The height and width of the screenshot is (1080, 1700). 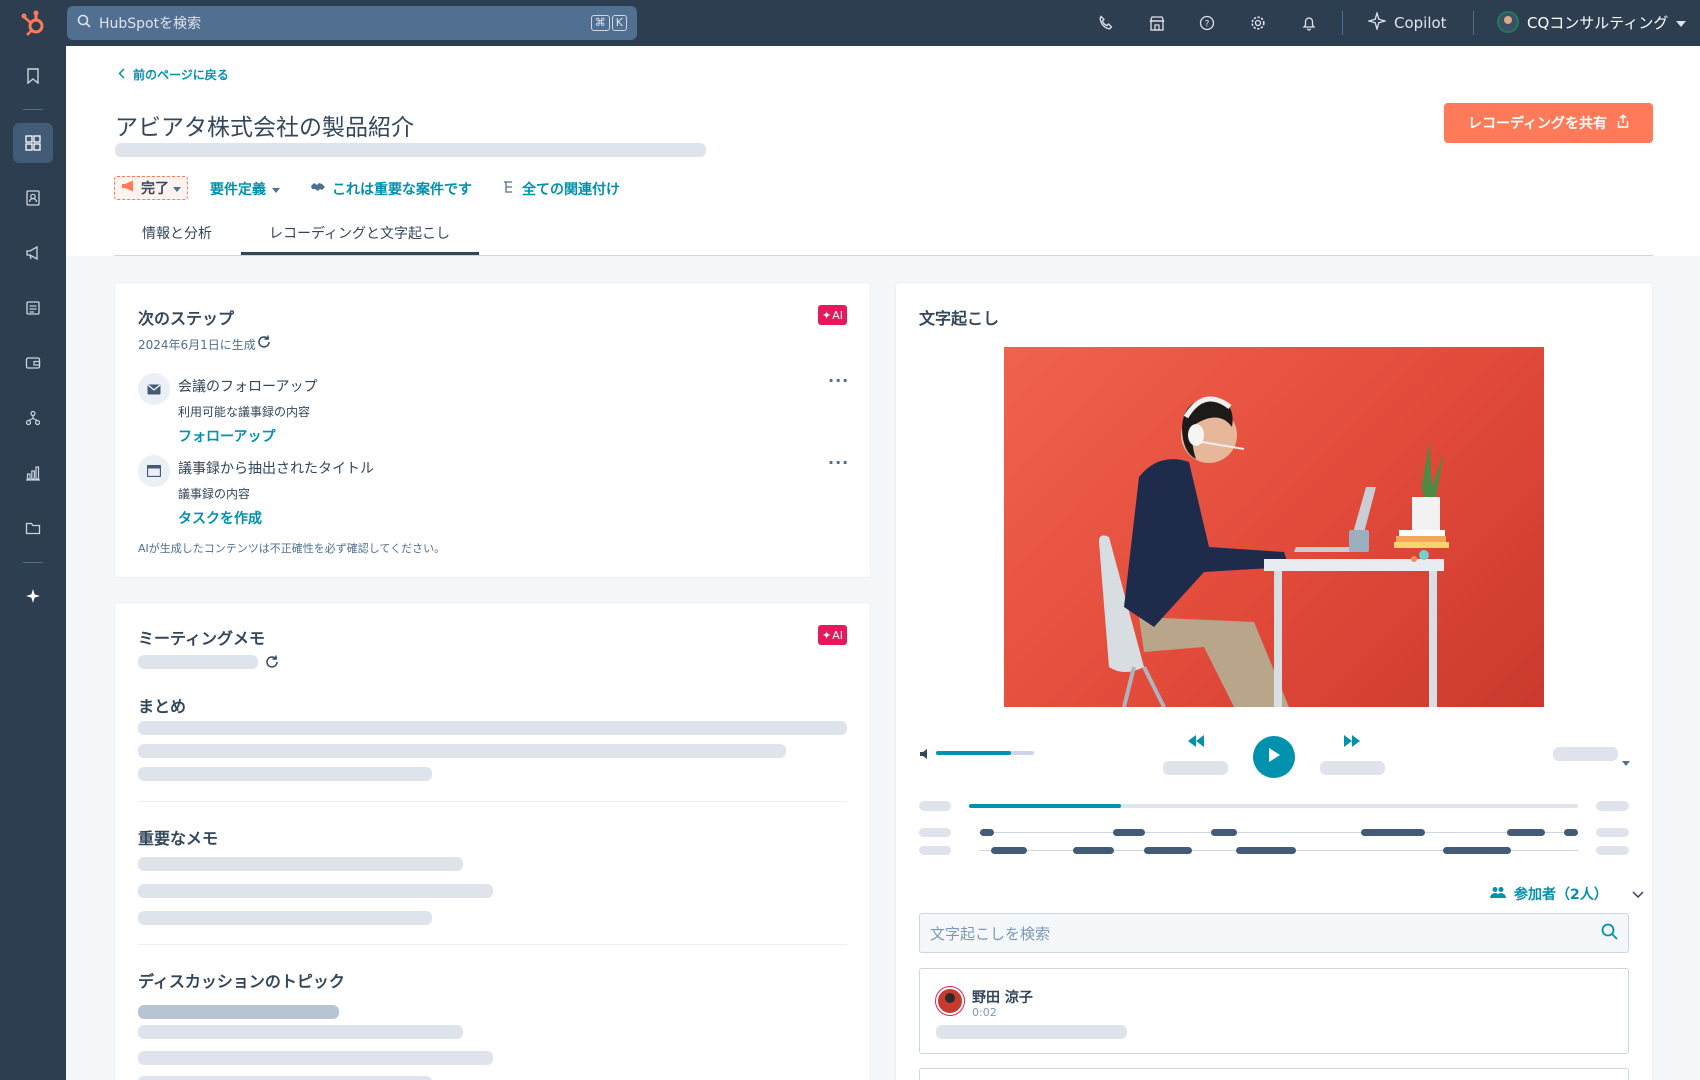 What do you see at coordinates (33, 363) in the screenshot?
I see `commerce-wallet-icon` at bounding box center [33, 363].